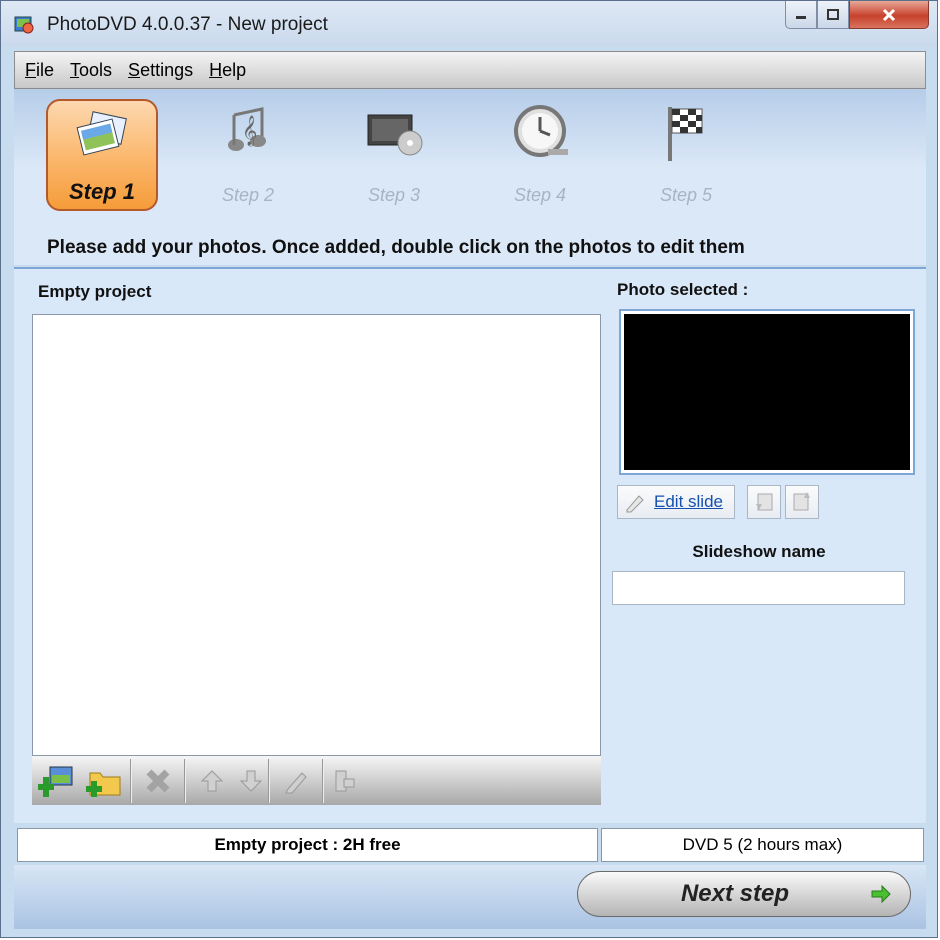 The width and height of the screenshot is (940, 940). I want to click on title-bar: PhotoDVD 4.0.0.37 - New project, so click(469, 24).